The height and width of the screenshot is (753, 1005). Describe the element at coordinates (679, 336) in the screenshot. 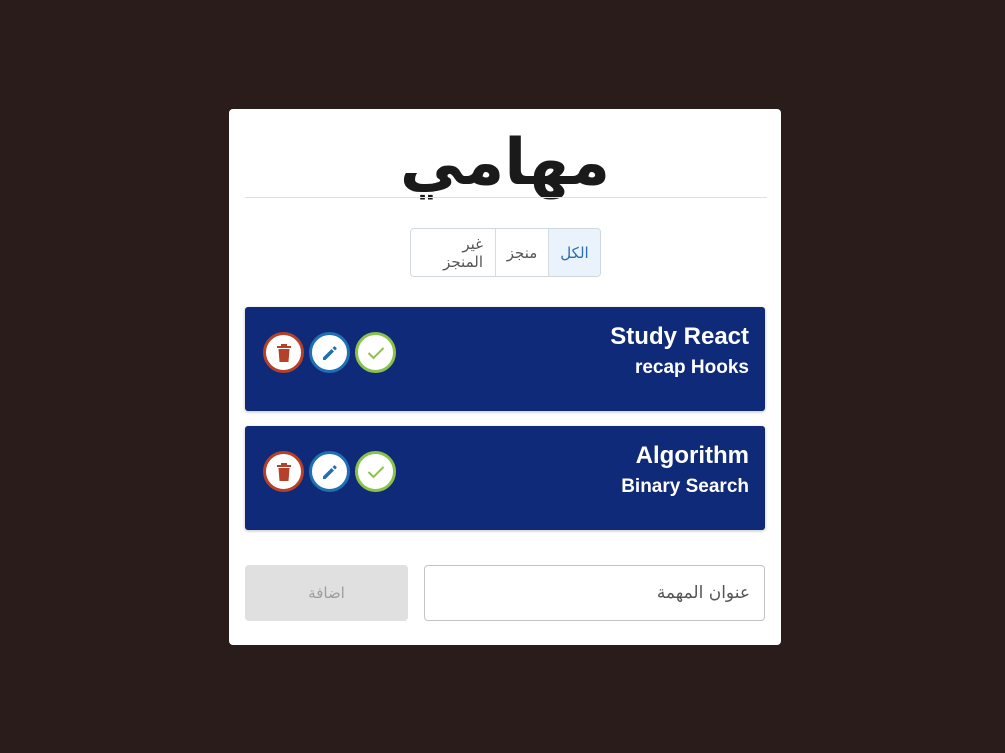

I see `todo-title: Study React` at that location.